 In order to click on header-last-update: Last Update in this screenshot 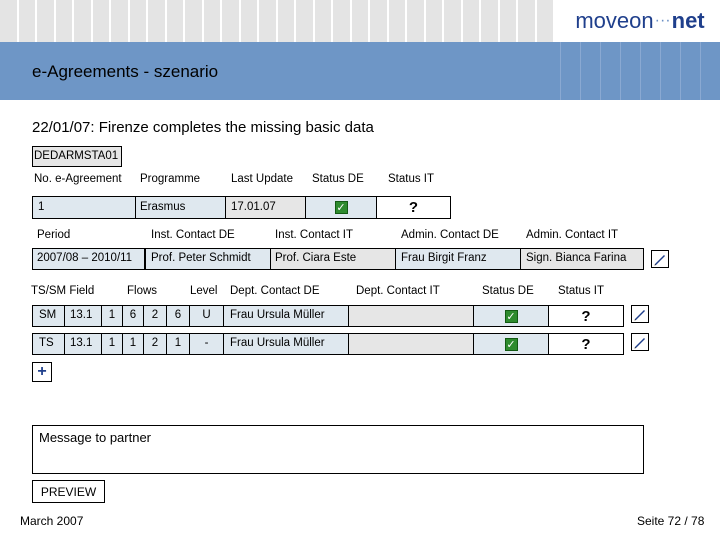, I will do `click(262, 179)`.